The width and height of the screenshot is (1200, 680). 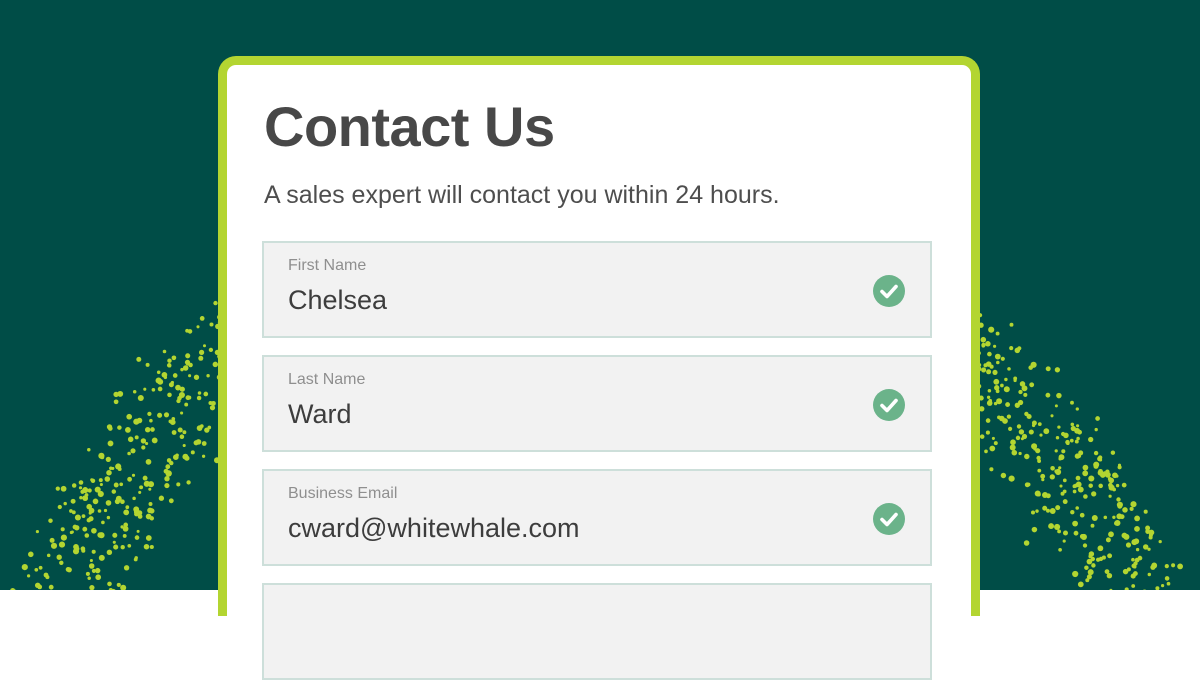 What do you see at coordinates (326, 380) in the screenshot?
I see `last-name-label: Last Name` at bounding box center [326, 380].